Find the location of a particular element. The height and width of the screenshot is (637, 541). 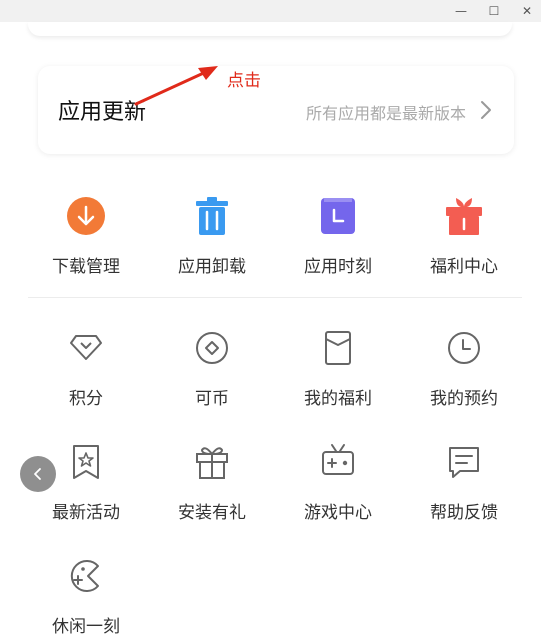

app-update-card: 应用更新 所有应用都是最新版本 is located at coordinates (276, 110).